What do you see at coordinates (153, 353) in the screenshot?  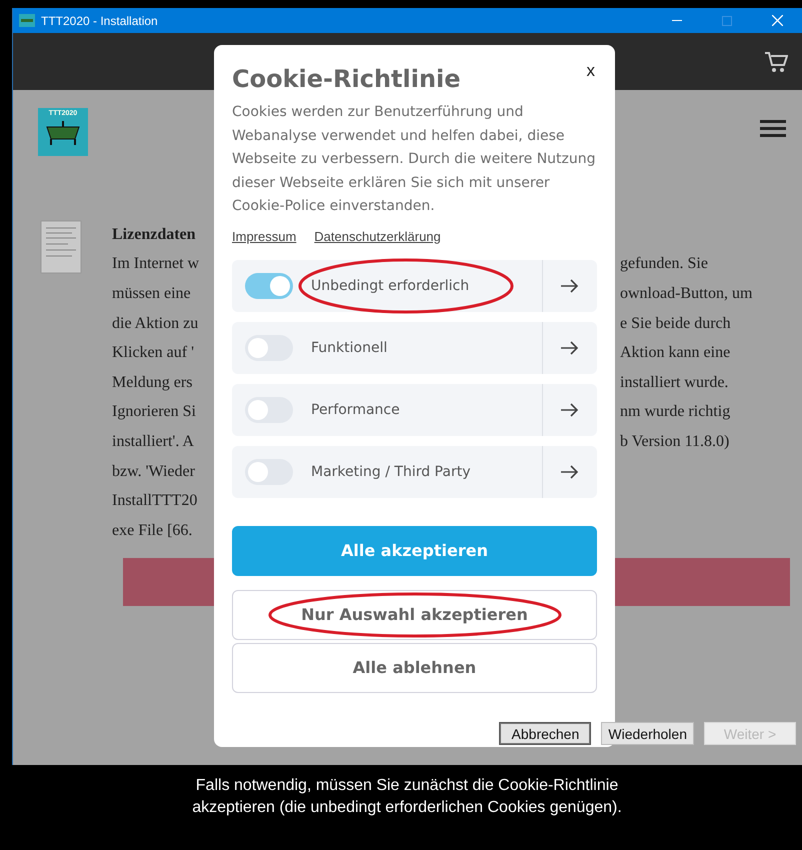 I see `body-text: Klicken auf '` at bounding box center [153, 353].